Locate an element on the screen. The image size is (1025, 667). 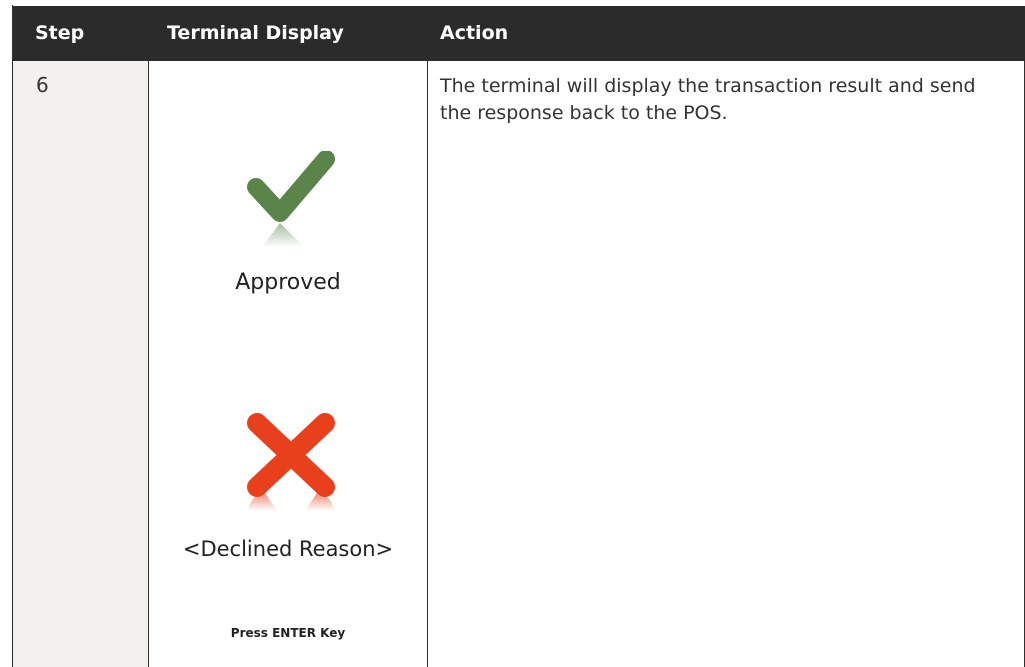
table-header-row: Step Terminal Display Action is located at coordinates (519, 33).